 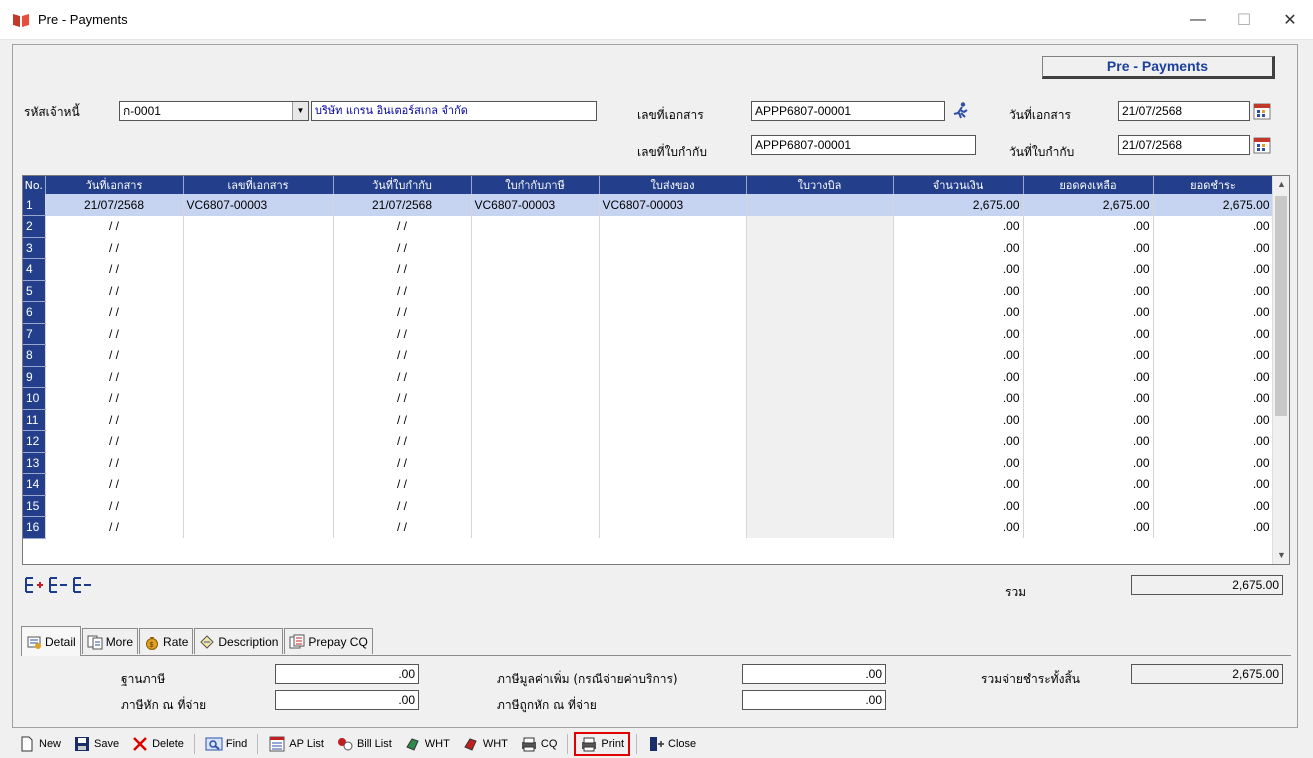 I want to click on scroll-down-icon: ▼, so click(x=1281, y=555).